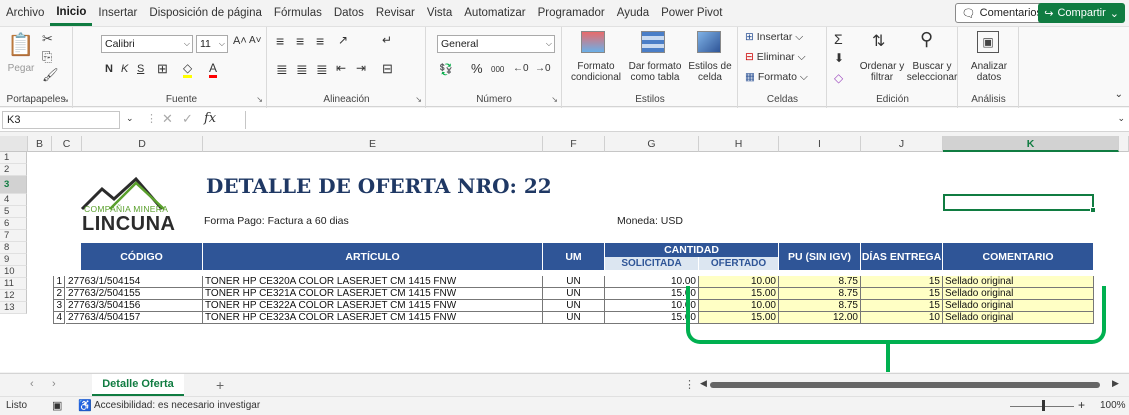  What do you see at coordinates (1119, 94) in the screenshot?
I see `collapse-ribbon-icon: ⌄` at bounding box center [1119, 94].